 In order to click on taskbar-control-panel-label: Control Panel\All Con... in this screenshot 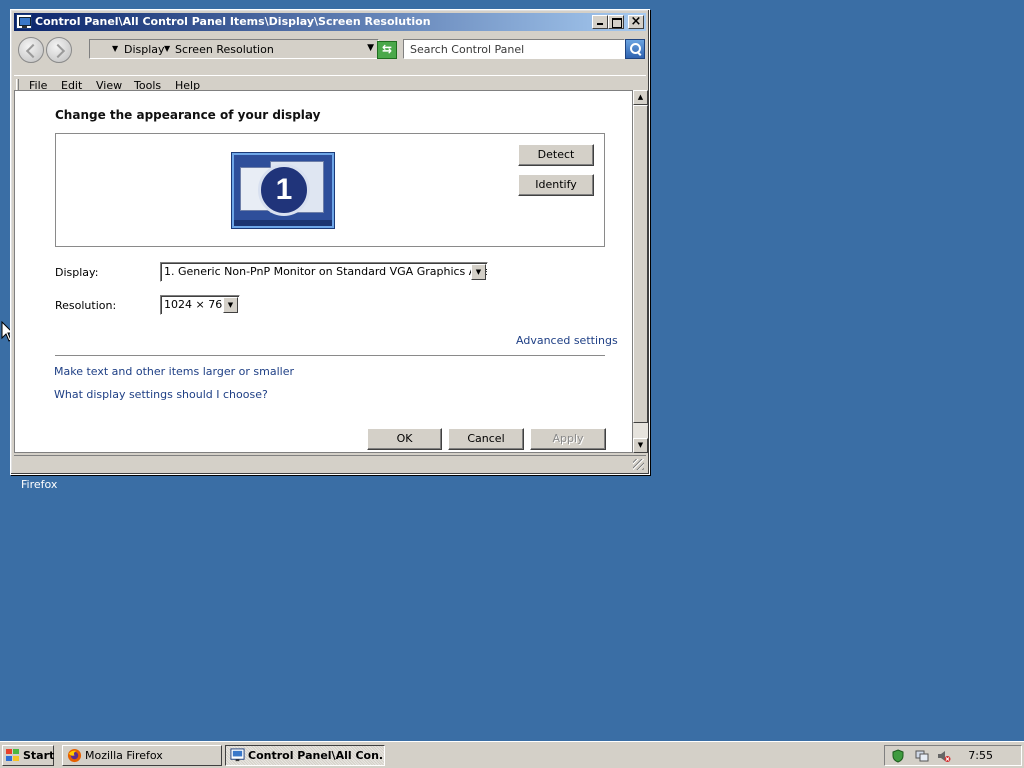, I will do `click(316, 755)`.